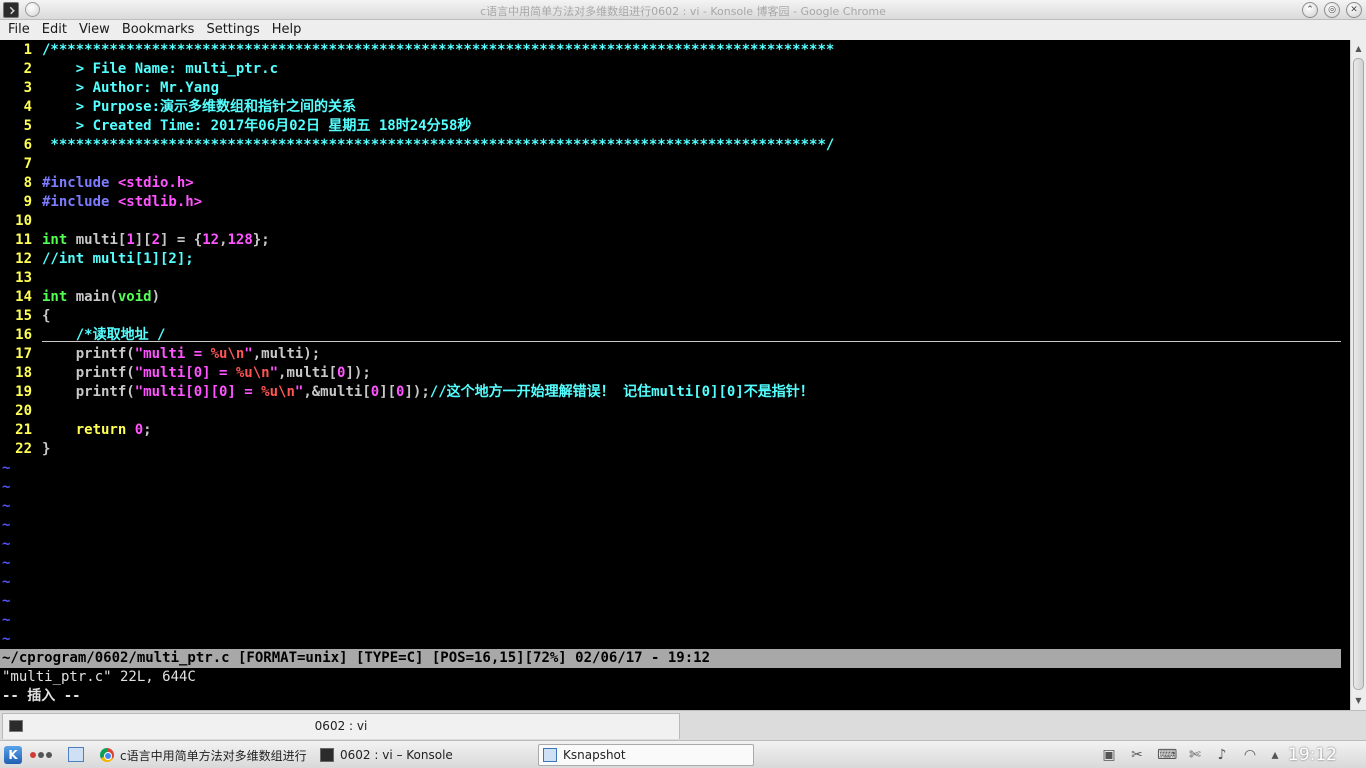 This screenshot has width=1366, height=768. What do you see at coordinates (287, 30) in the screenshot?
I see `menu-help: Help` at bounding box center [287, 30].